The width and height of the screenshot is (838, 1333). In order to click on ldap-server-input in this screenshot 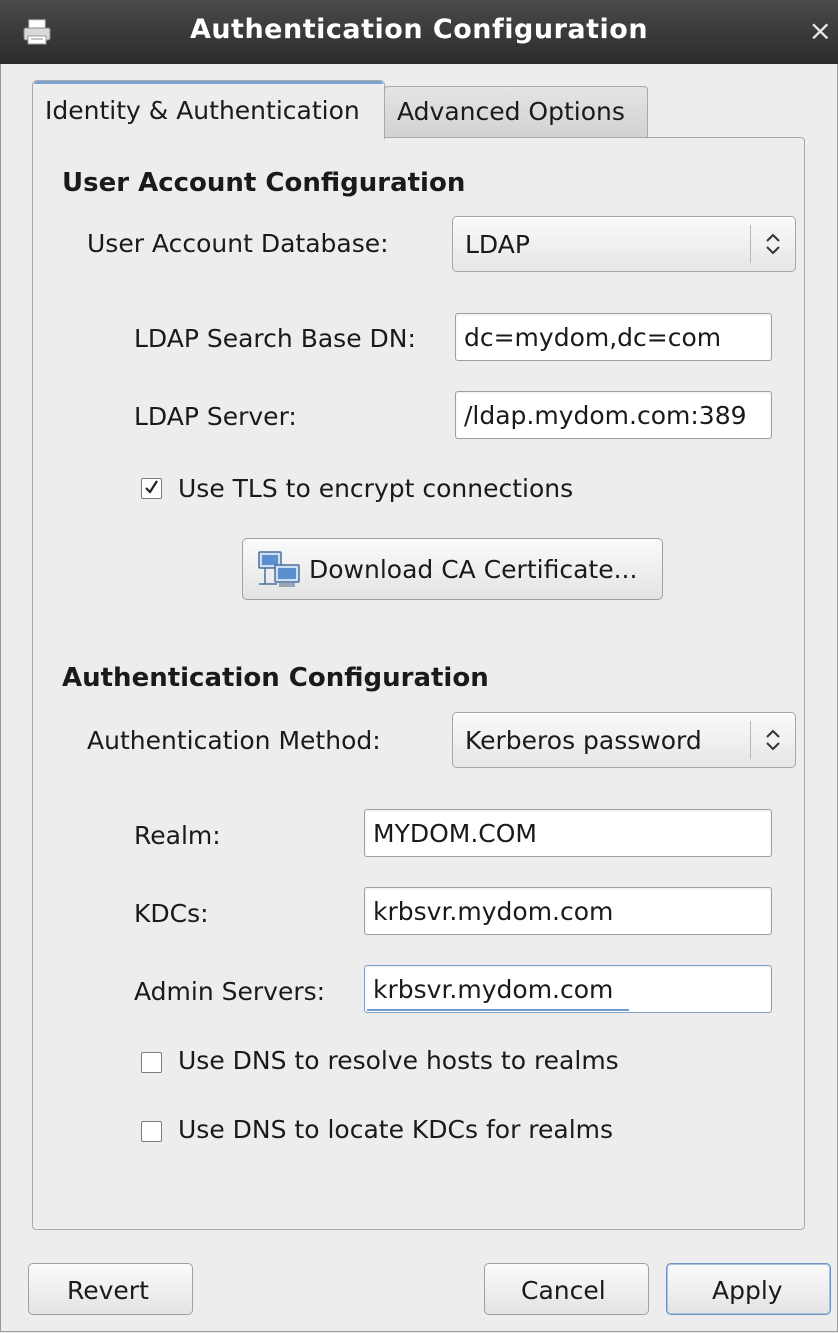, I will do `click(613, 415)`.